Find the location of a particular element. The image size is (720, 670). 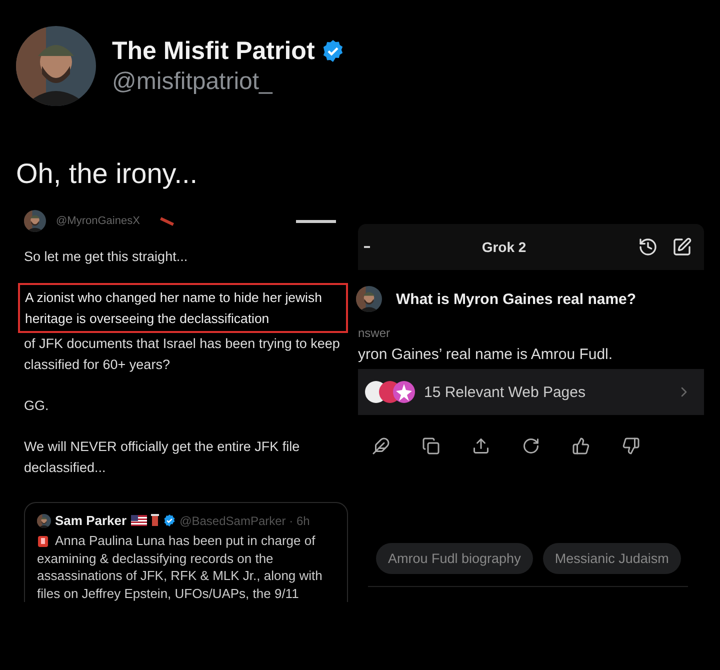

history-icon is located at coordinates (648, 247).